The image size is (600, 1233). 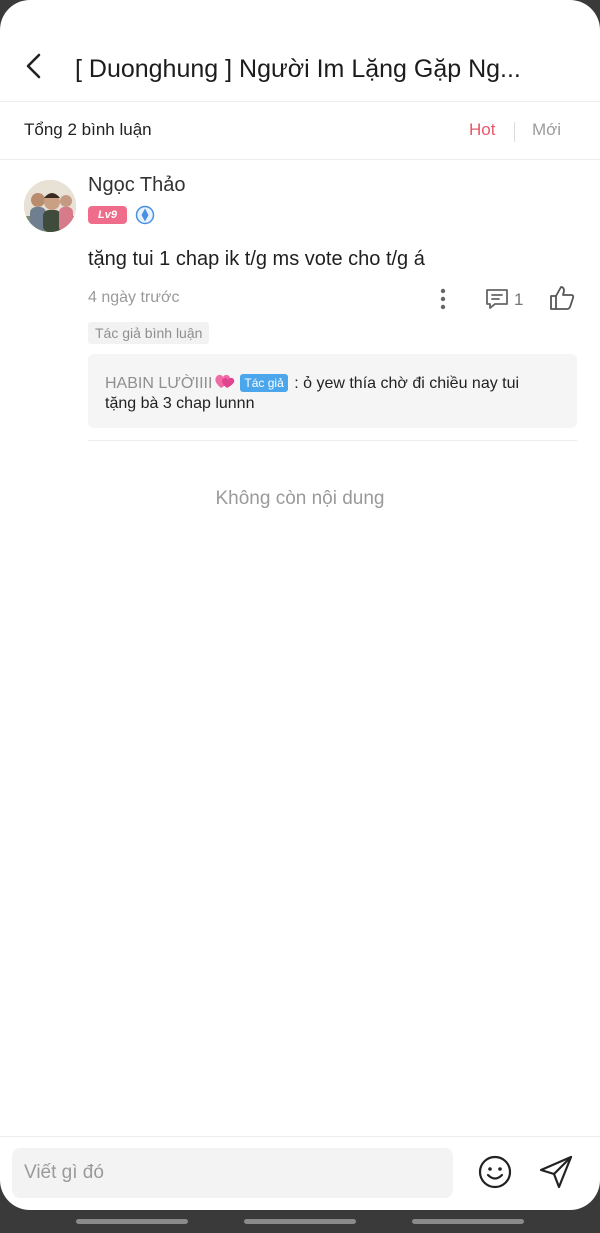 I want to click on comment-username: Ngọc Thảo, so click(x=136, y=185).